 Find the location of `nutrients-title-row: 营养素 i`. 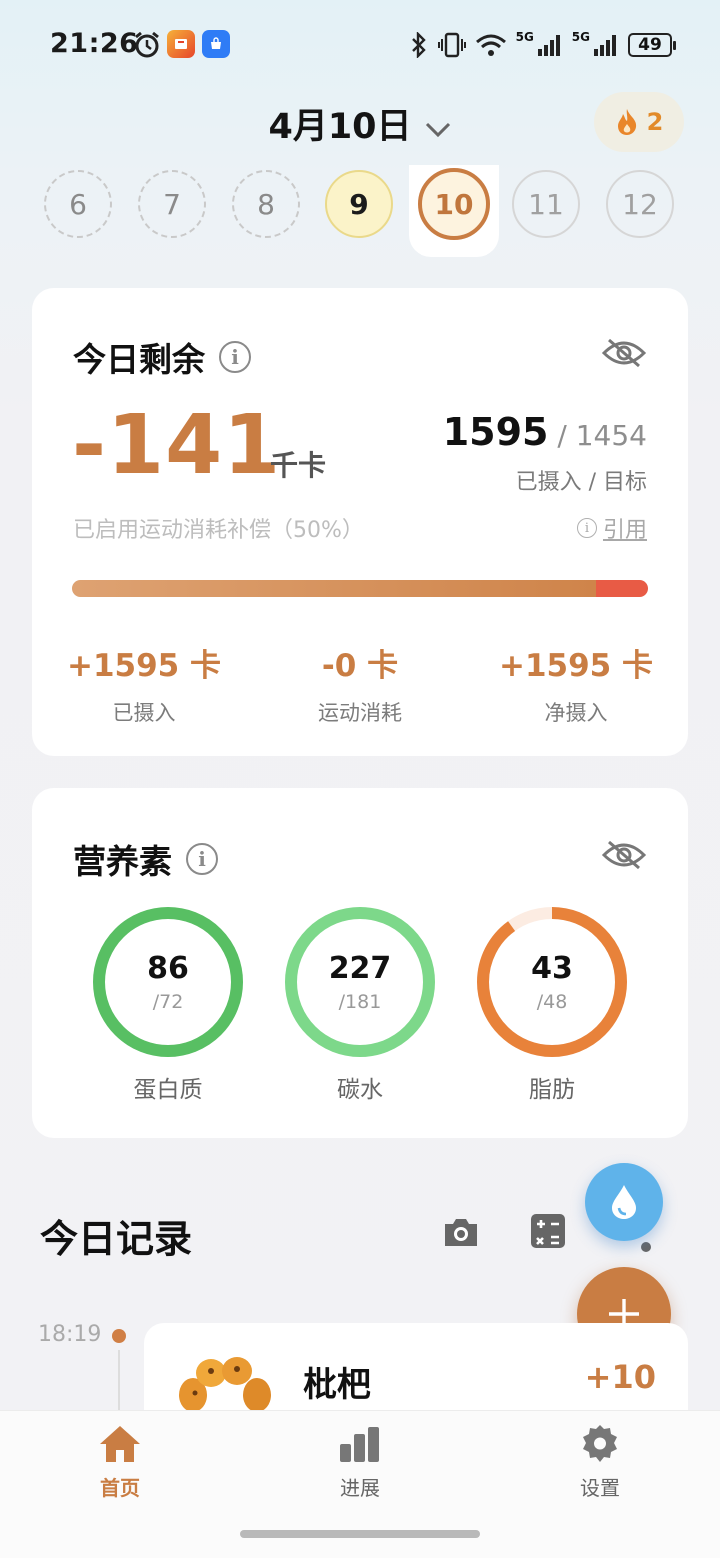

nutrients-title-row: 营养素 i is located at coordinates (145, 859).